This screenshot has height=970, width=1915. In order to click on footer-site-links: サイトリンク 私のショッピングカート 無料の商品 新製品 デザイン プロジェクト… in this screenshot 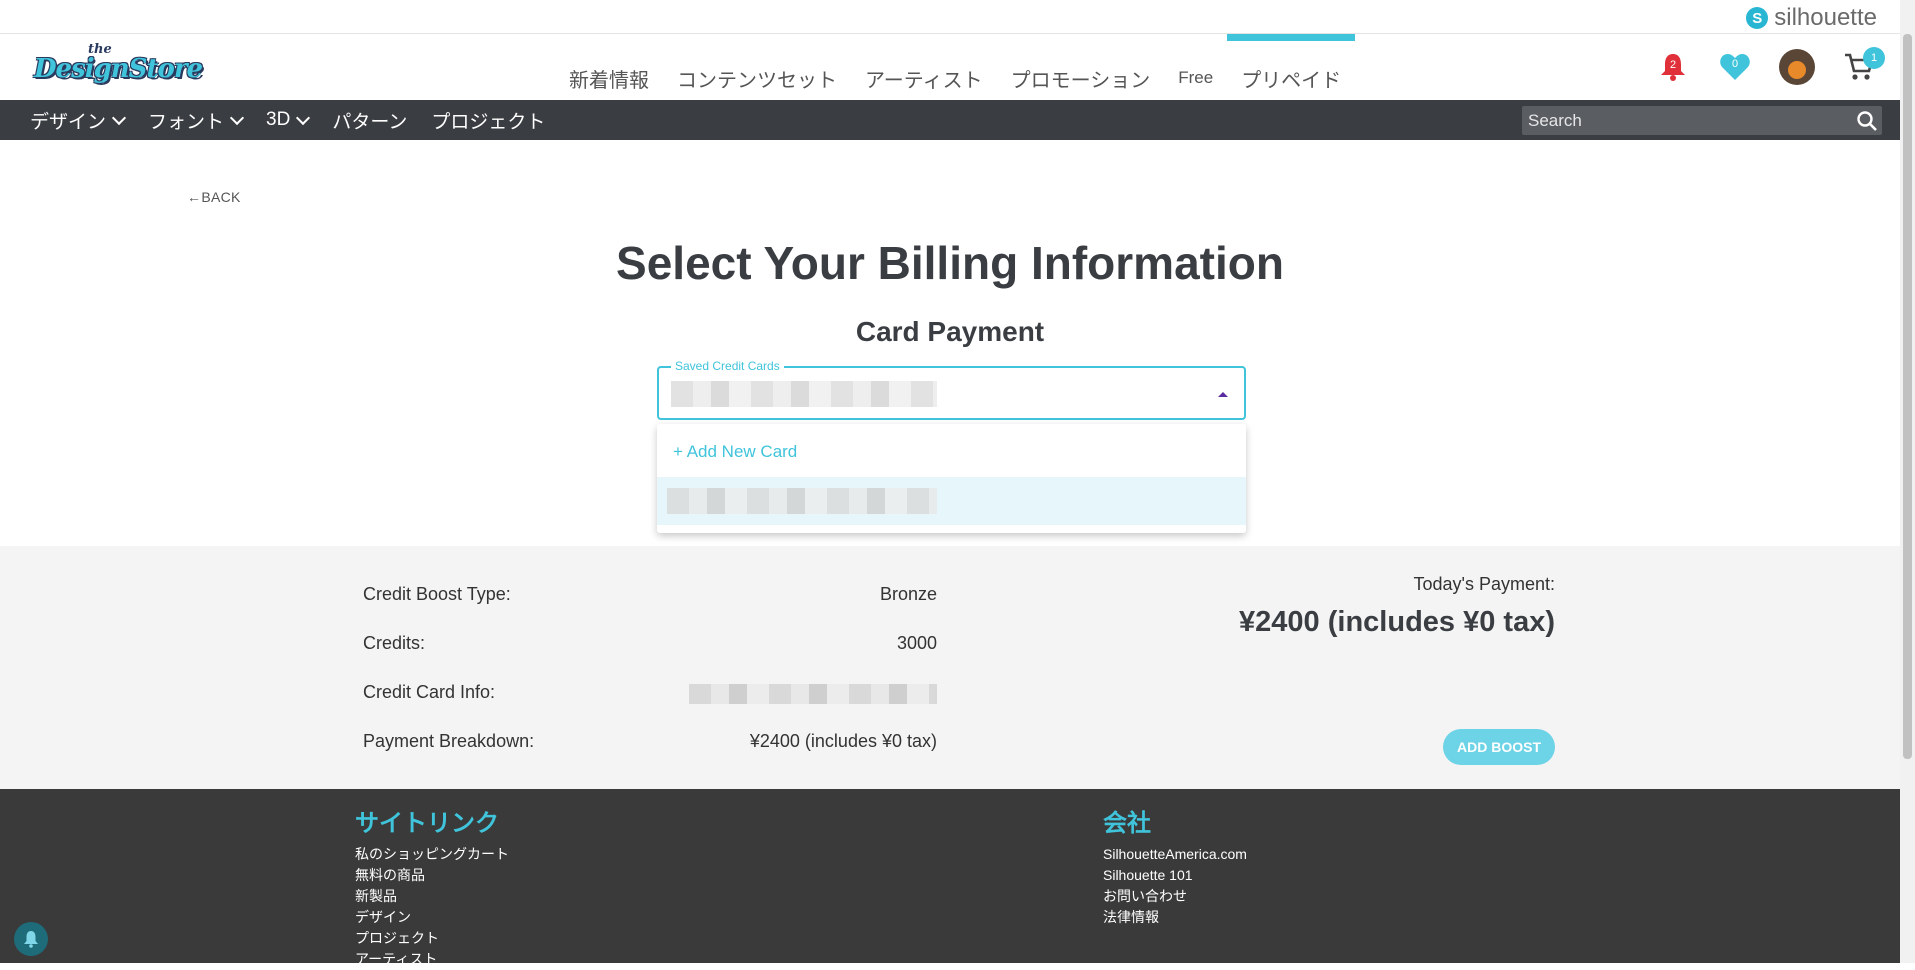, I will do `click(432, 886)`.